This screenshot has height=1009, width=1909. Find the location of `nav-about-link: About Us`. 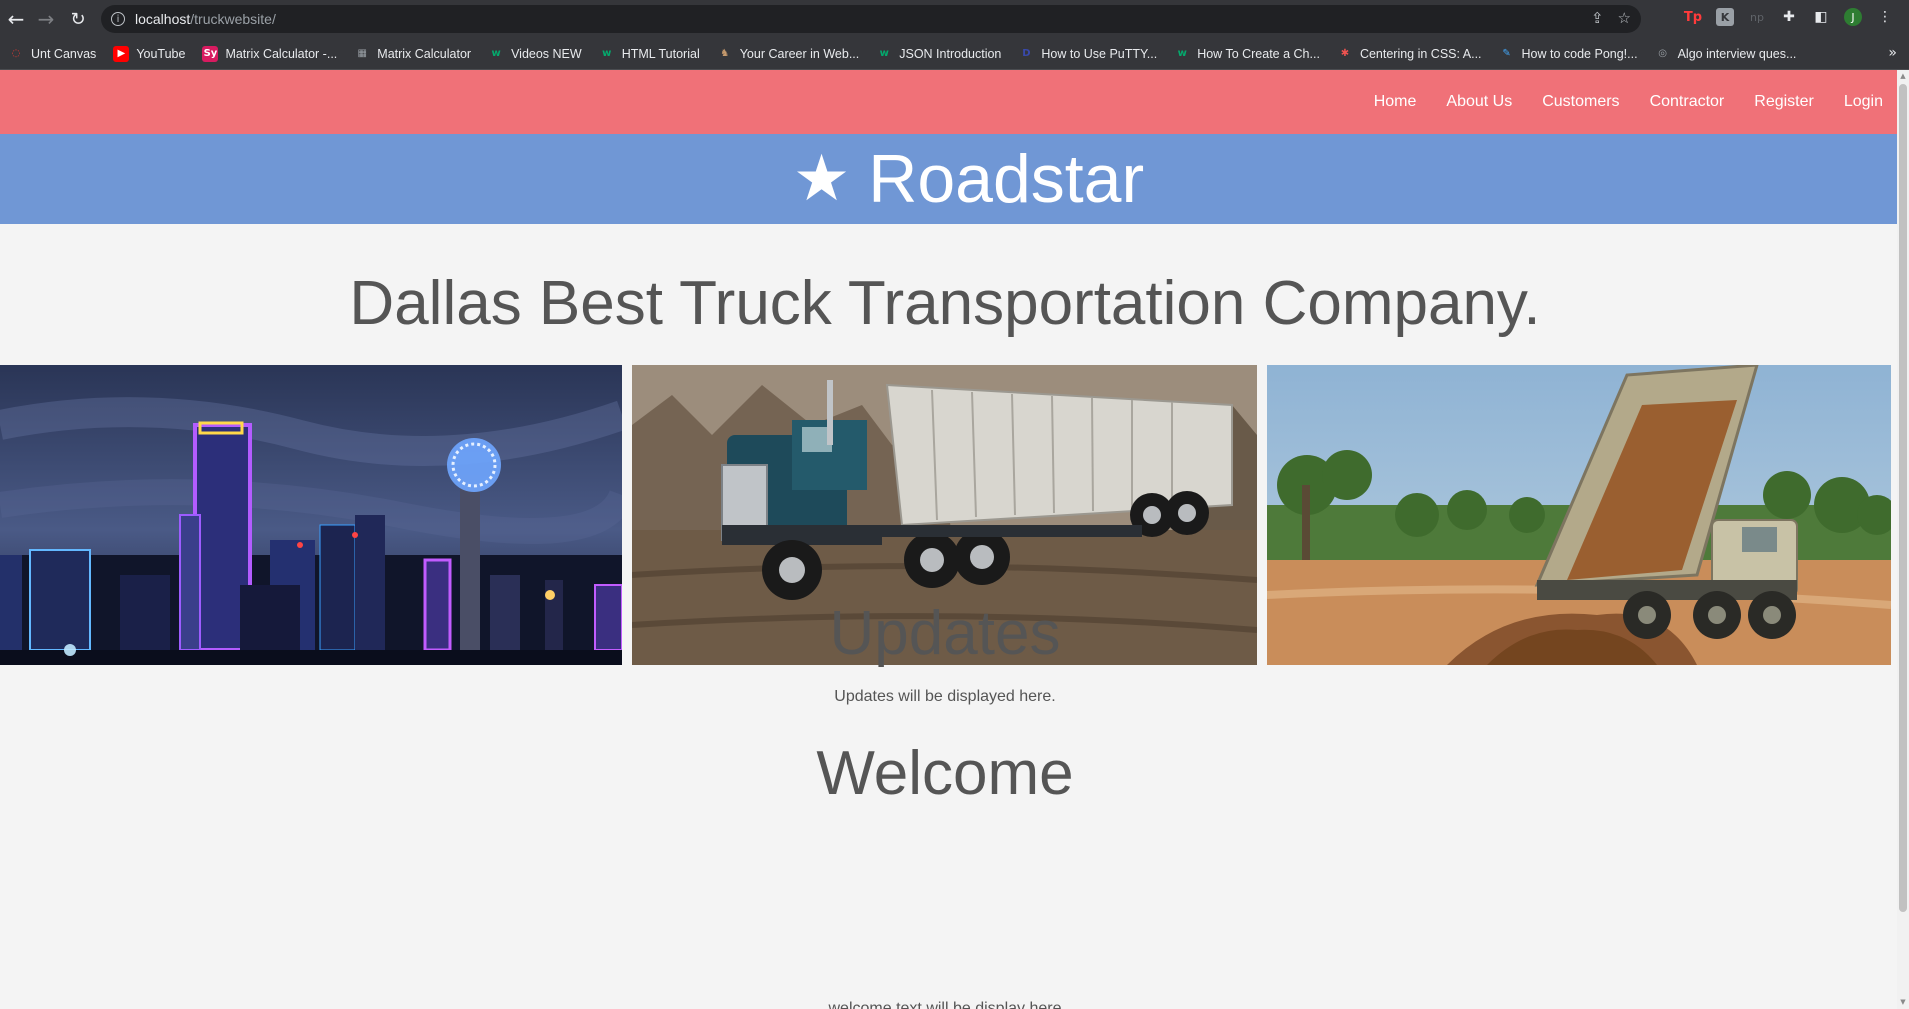

nav-about-link: About Us is located at coordinates (1479, 102).